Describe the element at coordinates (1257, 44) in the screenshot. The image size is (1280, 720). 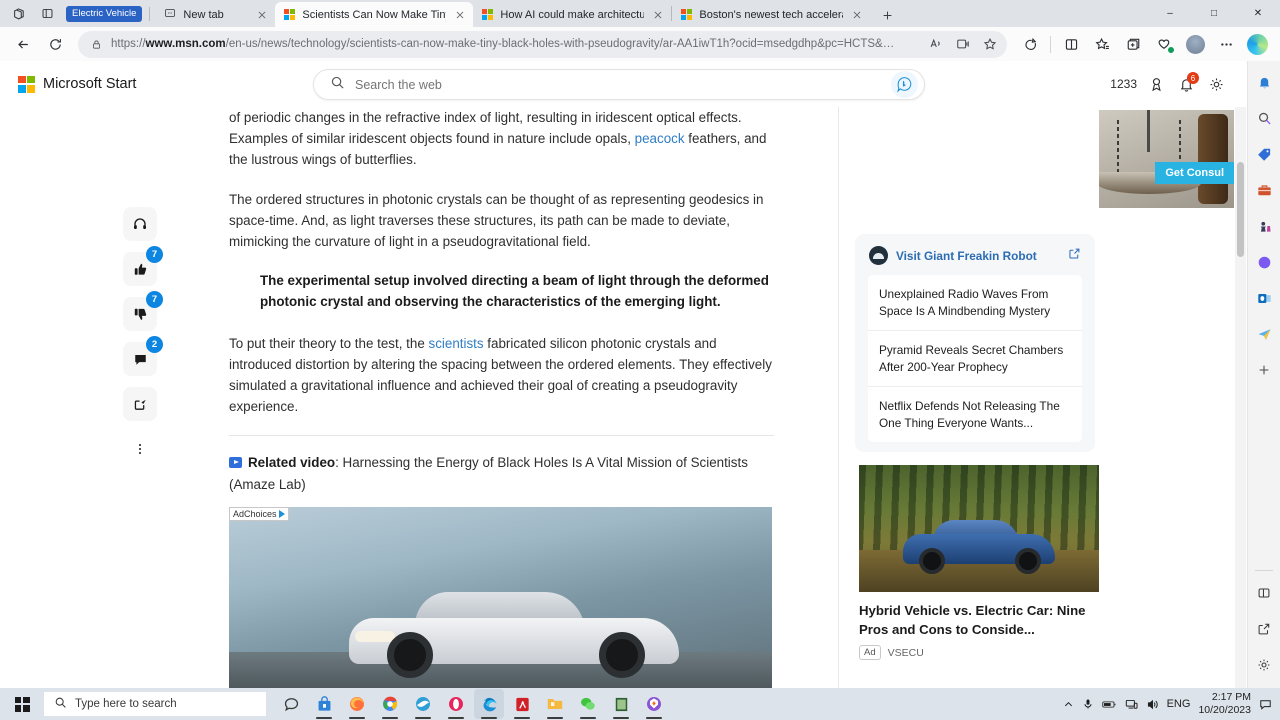
I see `copilot-button` at that location.